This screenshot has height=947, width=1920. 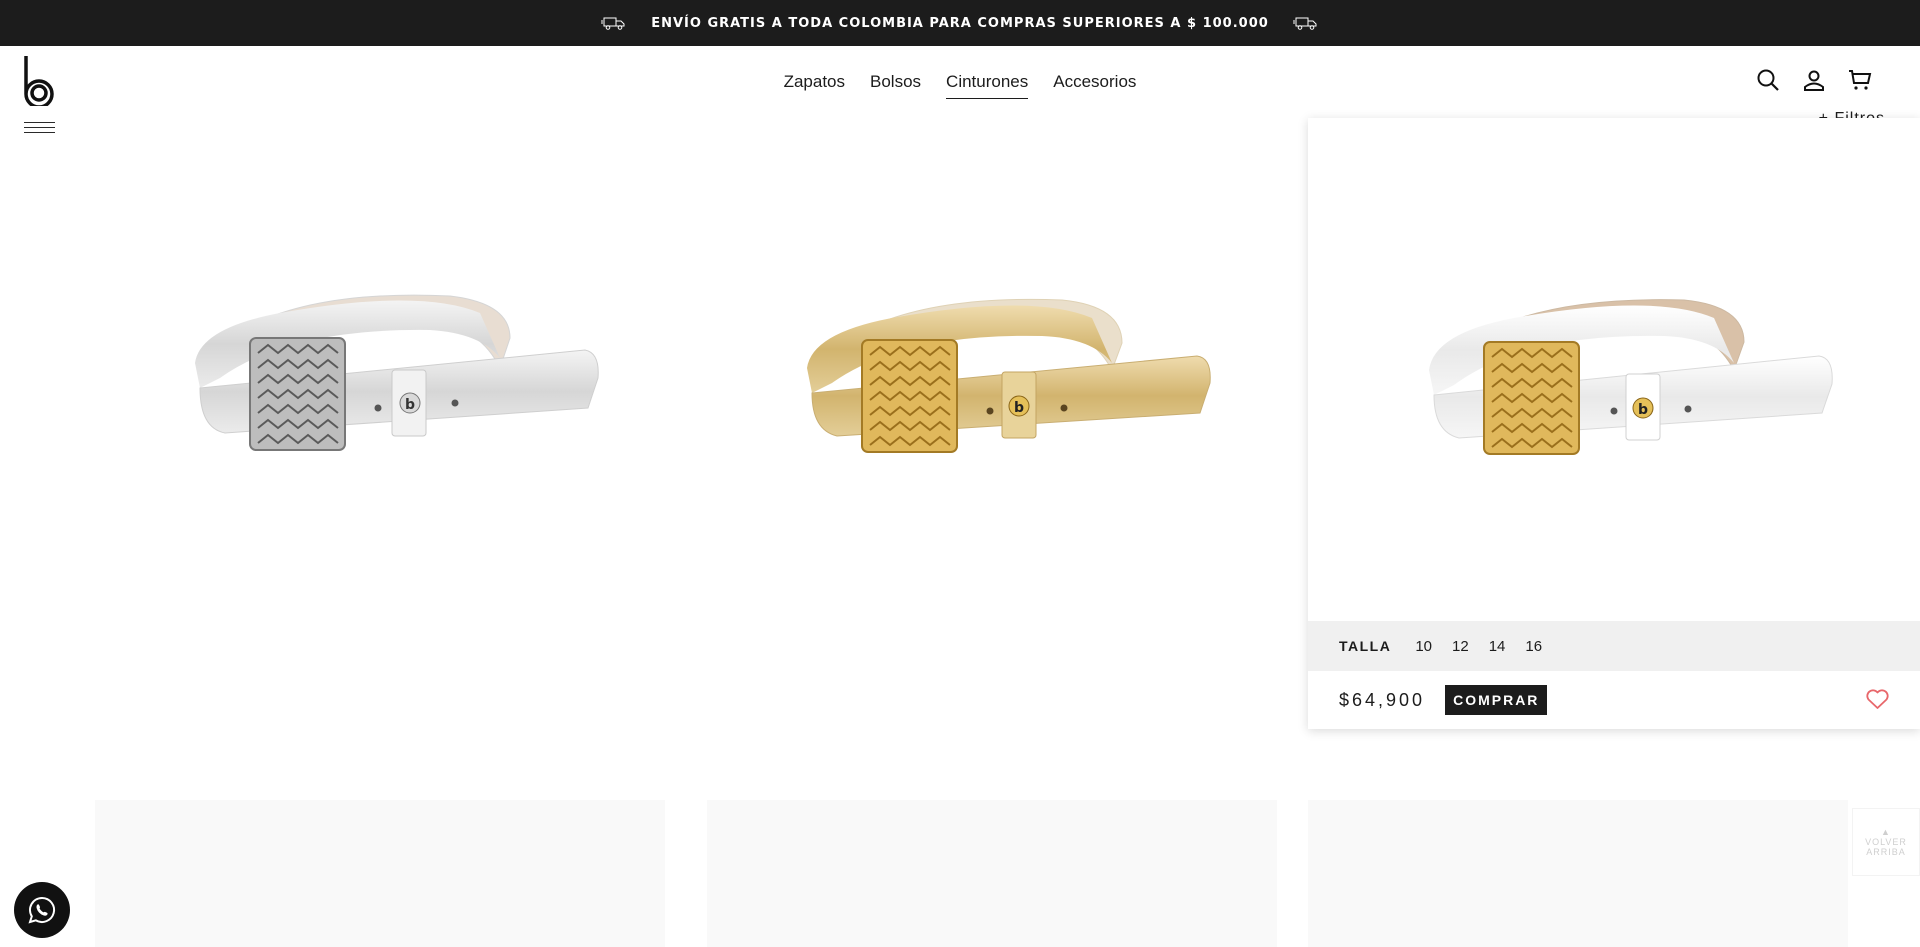 I want to click on main-nav: Zapatos Bolsos Cinturones Accesorios, so click(x=960, y=85).